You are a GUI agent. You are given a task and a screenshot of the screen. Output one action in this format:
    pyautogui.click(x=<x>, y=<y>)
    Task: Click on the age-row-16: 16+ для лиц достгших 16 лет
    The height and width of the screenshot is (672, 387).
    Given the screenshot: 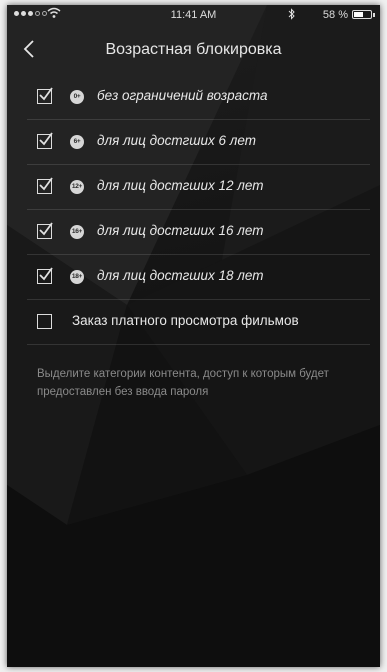 What is the action you would take?
    pyautogui.click(x=198, y=232)
    